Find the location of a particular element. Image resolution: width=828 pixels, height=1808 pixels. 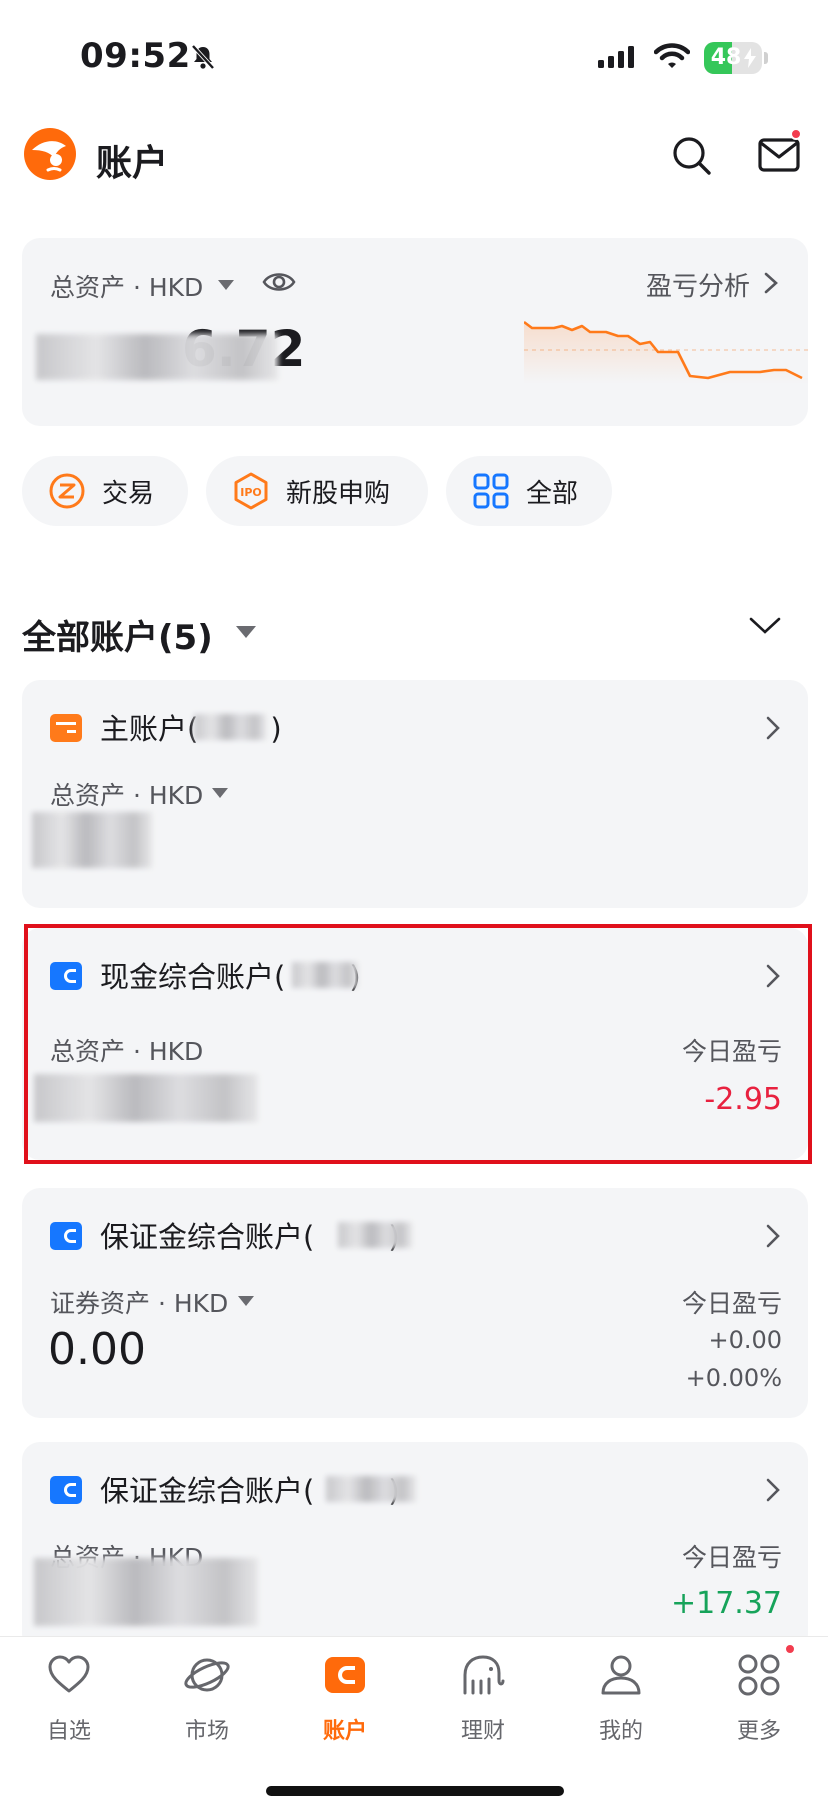

tab-account: 账户 is located at coordinates (345, 1697).